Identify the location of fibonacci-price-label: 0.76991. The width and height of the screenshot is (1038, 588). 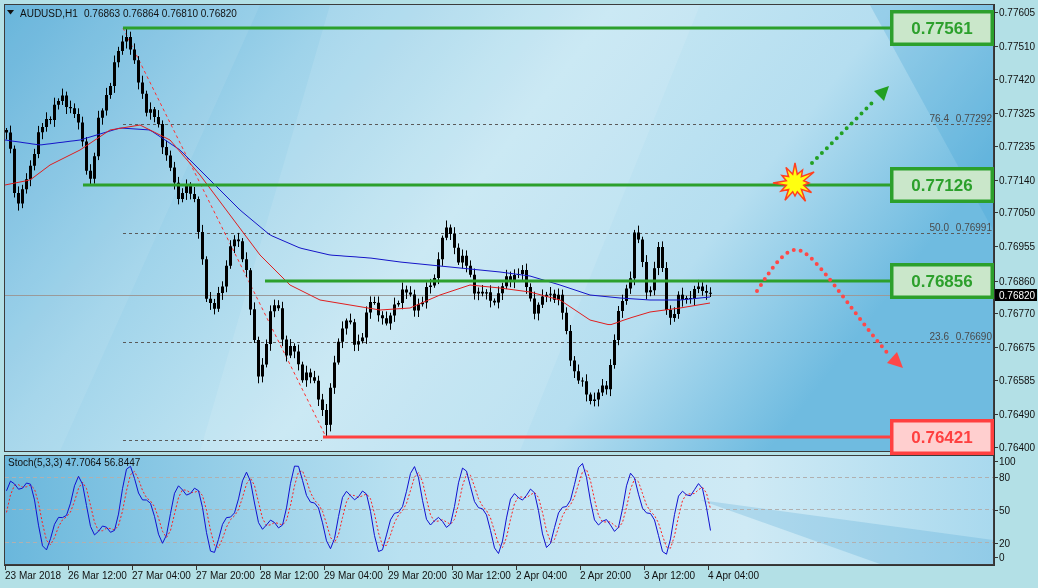
(973, 227).